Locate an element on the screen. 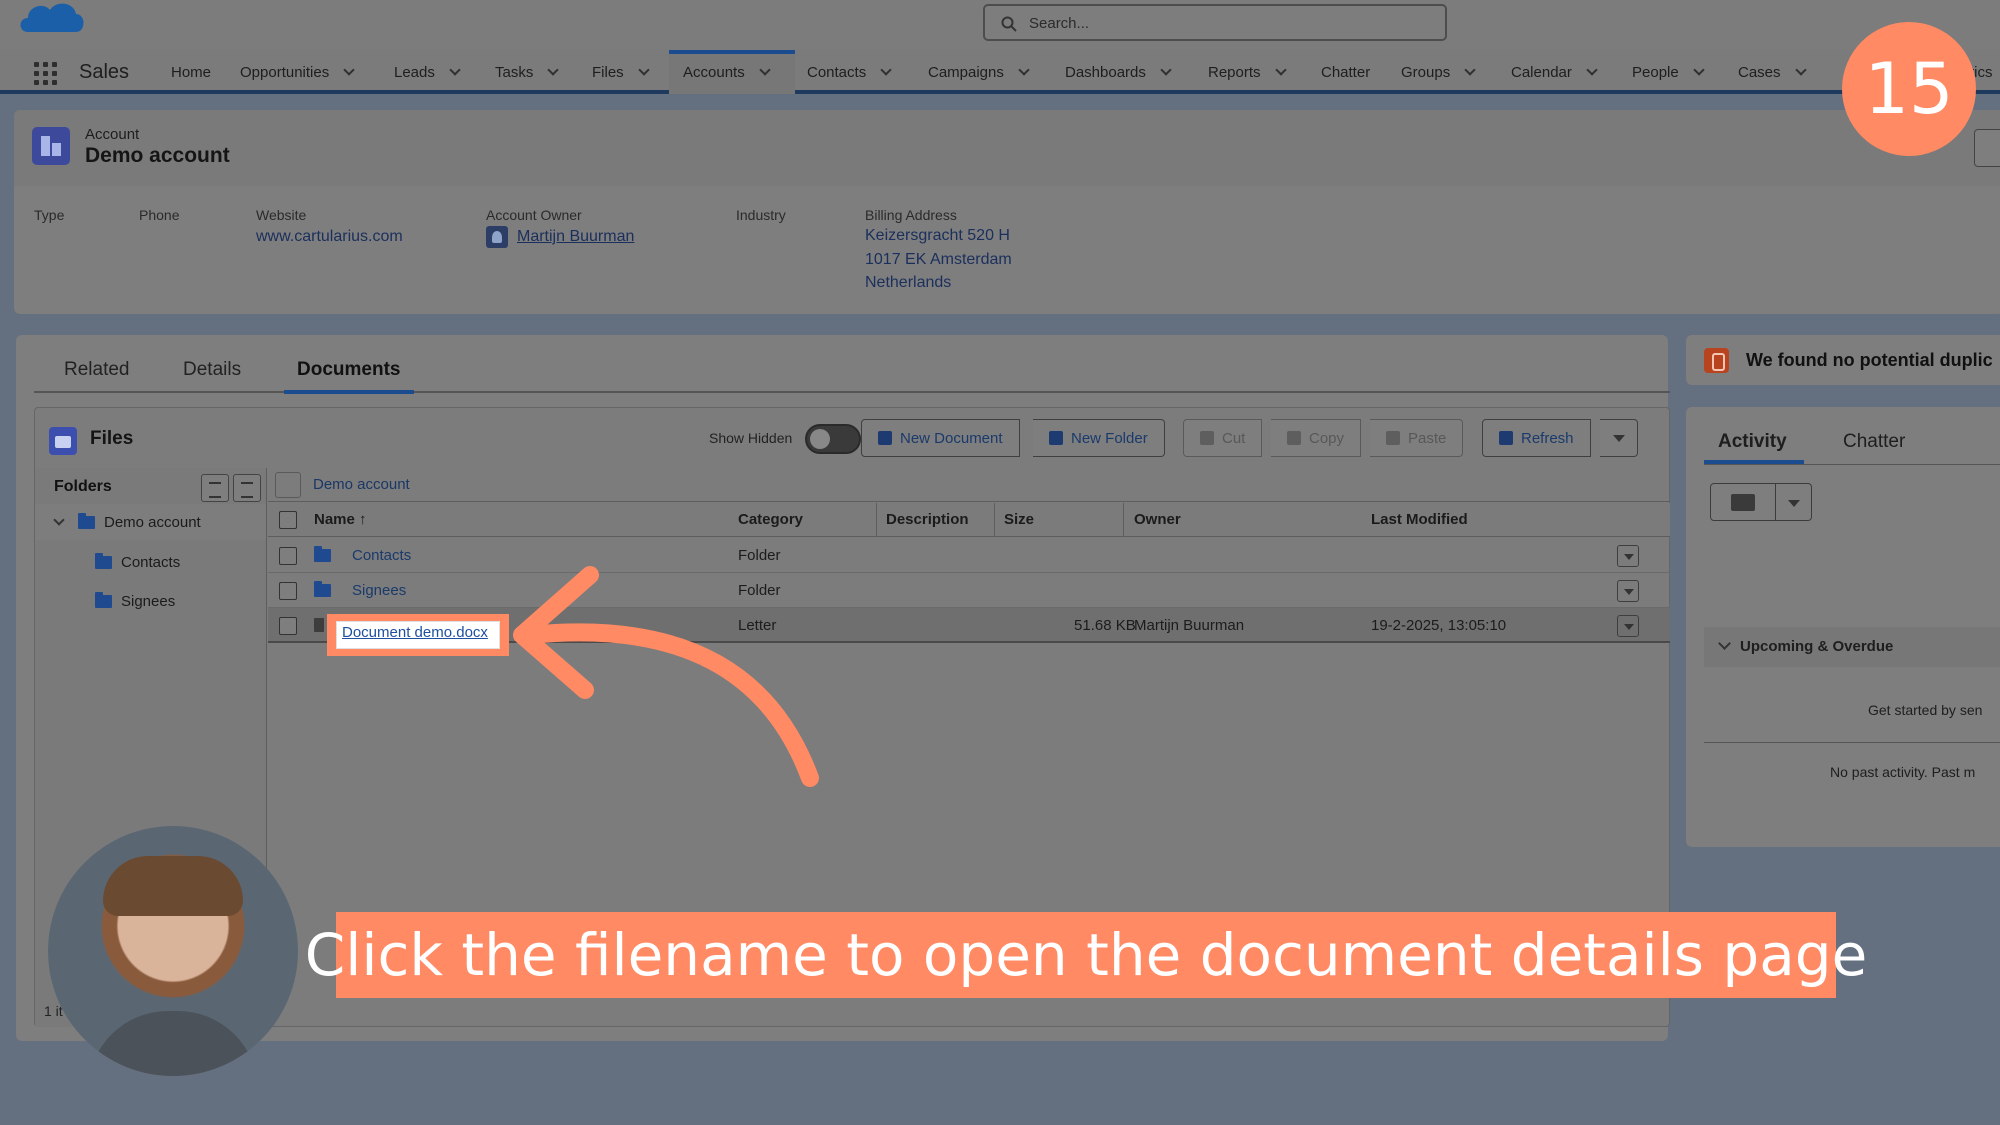 The width and height of the screenshot is (2000, 1125). nav-item-cases: Cases is located at coordinates (1772, 72).